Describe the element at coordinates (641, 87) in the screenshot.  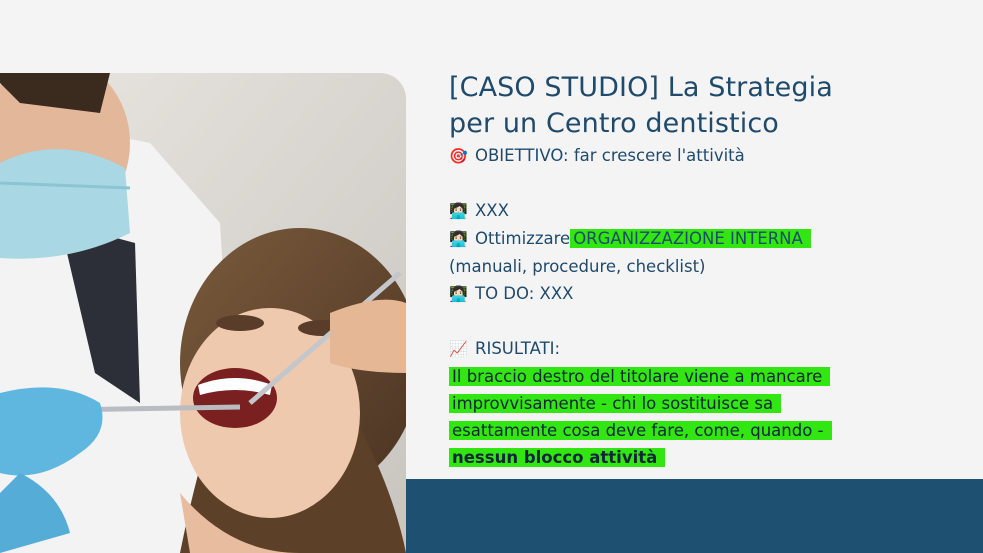
I see `title-line-1: [CASO STUDIO] La Strategia` at that location.